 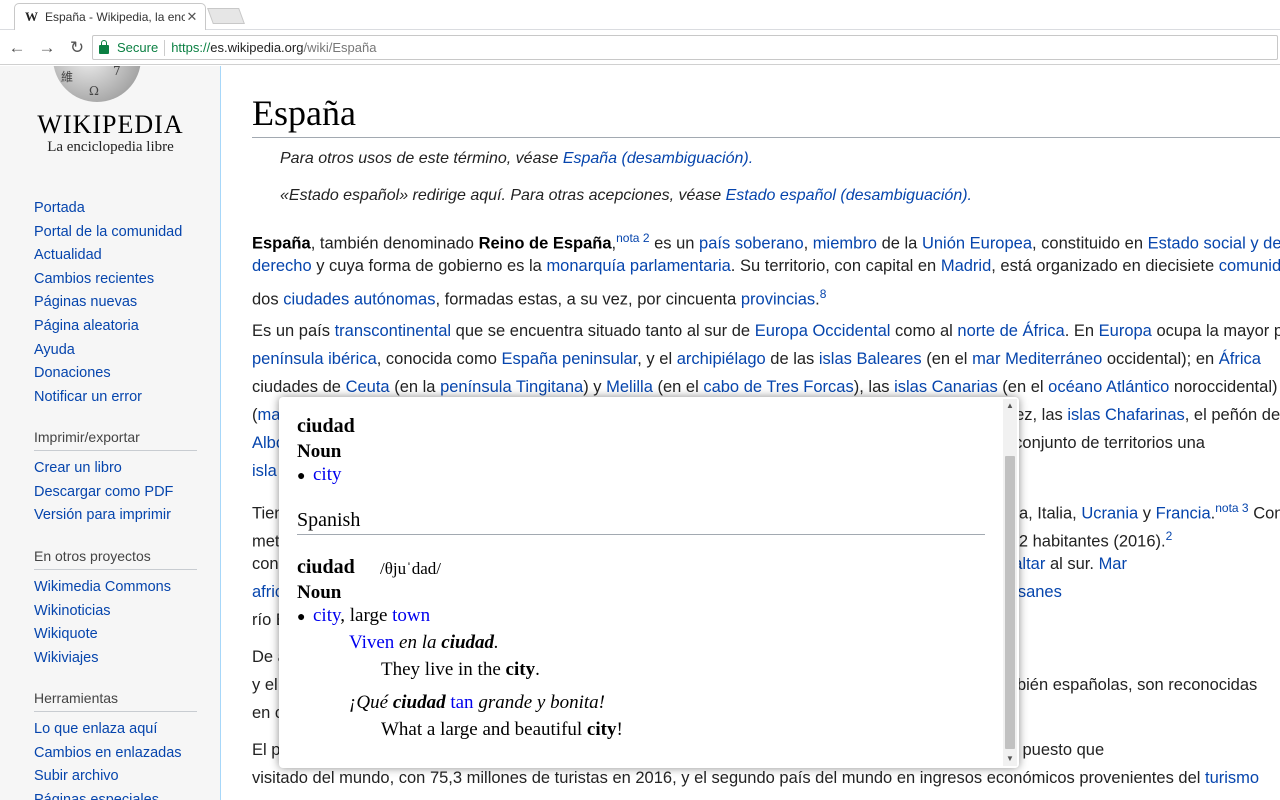 What do you see at coordinates (119, 612) in the screenshot?
I see `sidebar-project-link: Wikinoticias` at bounding box center [119, 612].